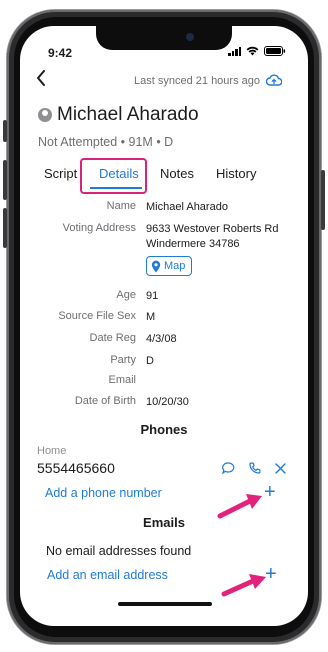  Describe the element at coordinates (193, 244) in the screenshot. I see `address-line2: Windermere 34786` at that location.